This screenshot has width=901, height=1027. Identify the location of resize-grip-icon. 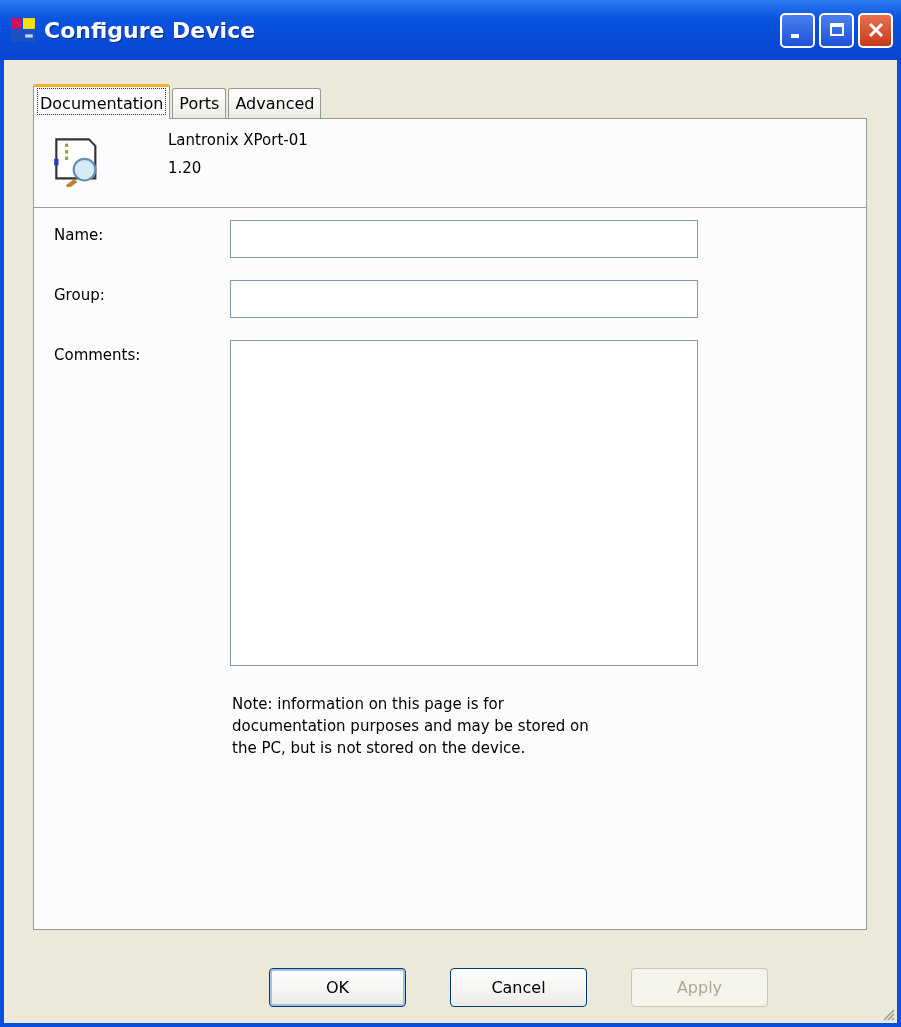
(888, 1014).